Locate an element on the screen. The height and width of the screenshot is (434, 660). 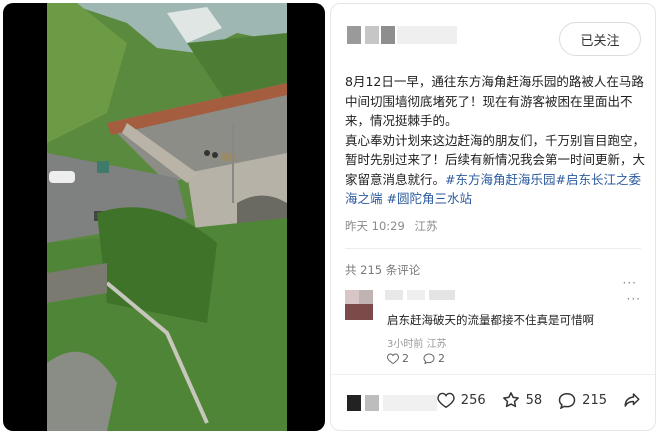
comment-meta: 3小时前 江苏 is located at coordinates (417, 342).